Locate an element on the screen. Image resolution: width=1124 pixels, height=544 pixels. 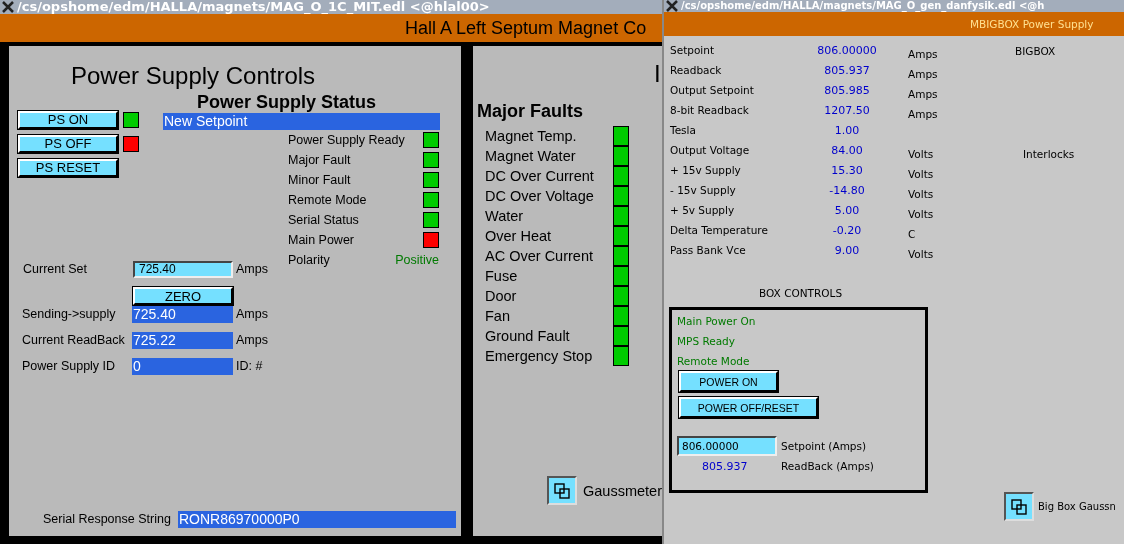
button-label: Big Box Gaussn is located at coordinates (1077, 506).